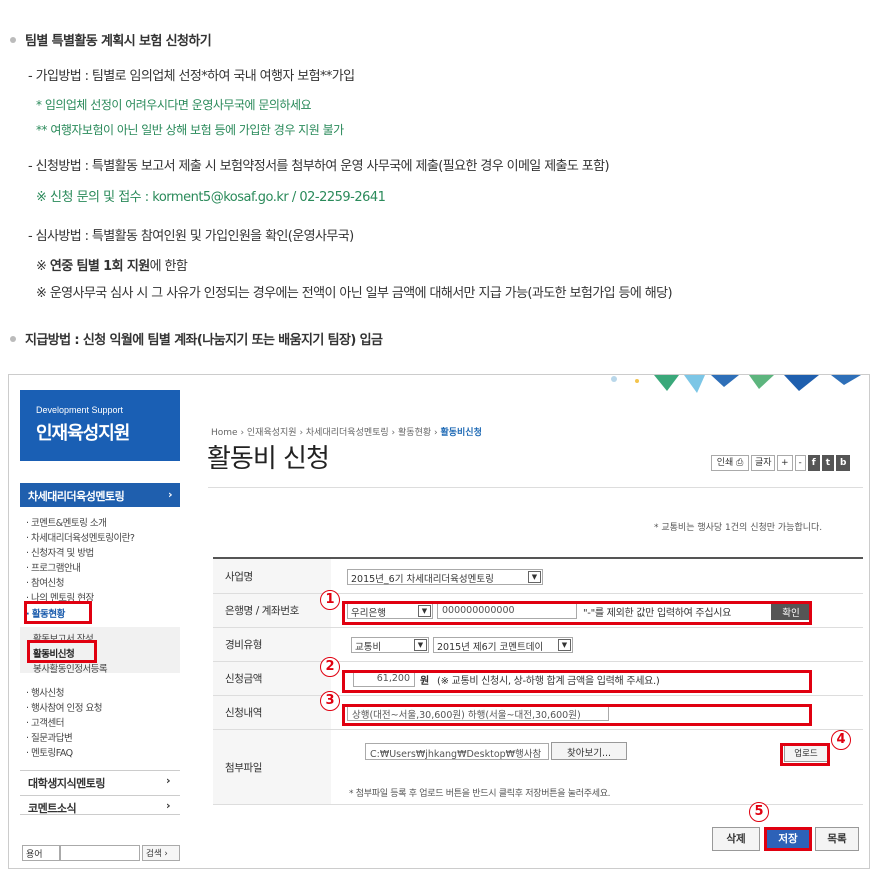 This screenshot has height=871, width=873. Describe the element at coordinates (736, 839) in the screenshot. I see `delete-button: 삭제` at that location.